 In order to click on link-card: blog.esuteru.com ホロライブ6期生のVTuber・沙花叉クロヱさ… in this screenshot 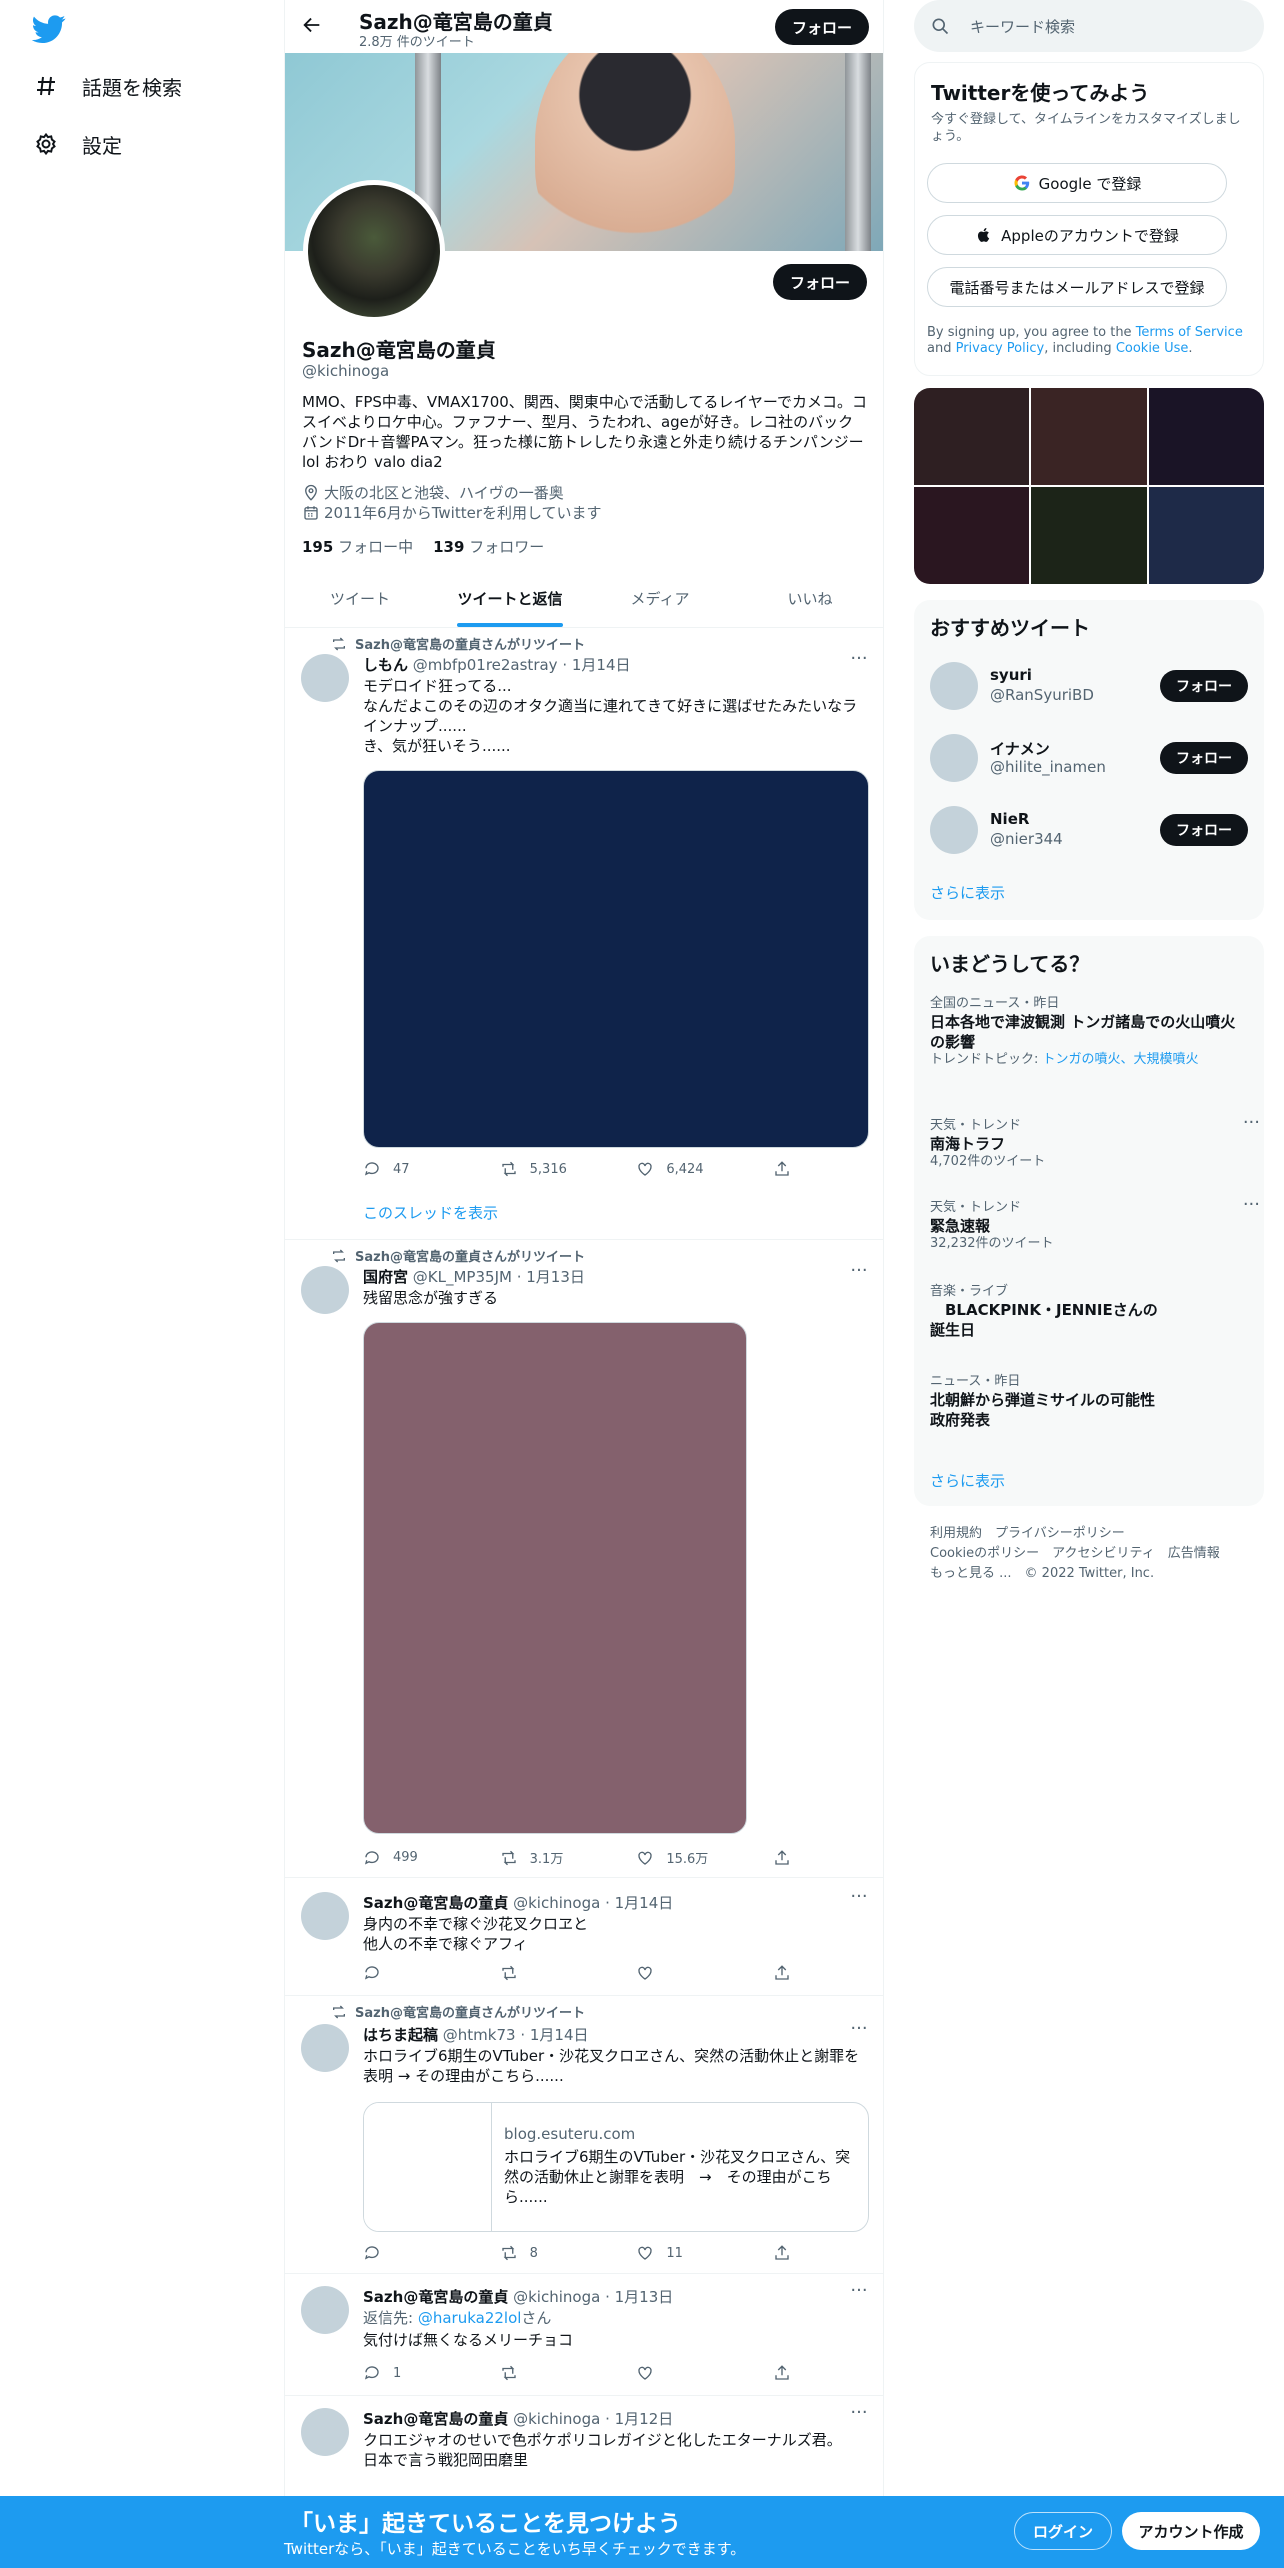, I will do `click(616, 2167)`.